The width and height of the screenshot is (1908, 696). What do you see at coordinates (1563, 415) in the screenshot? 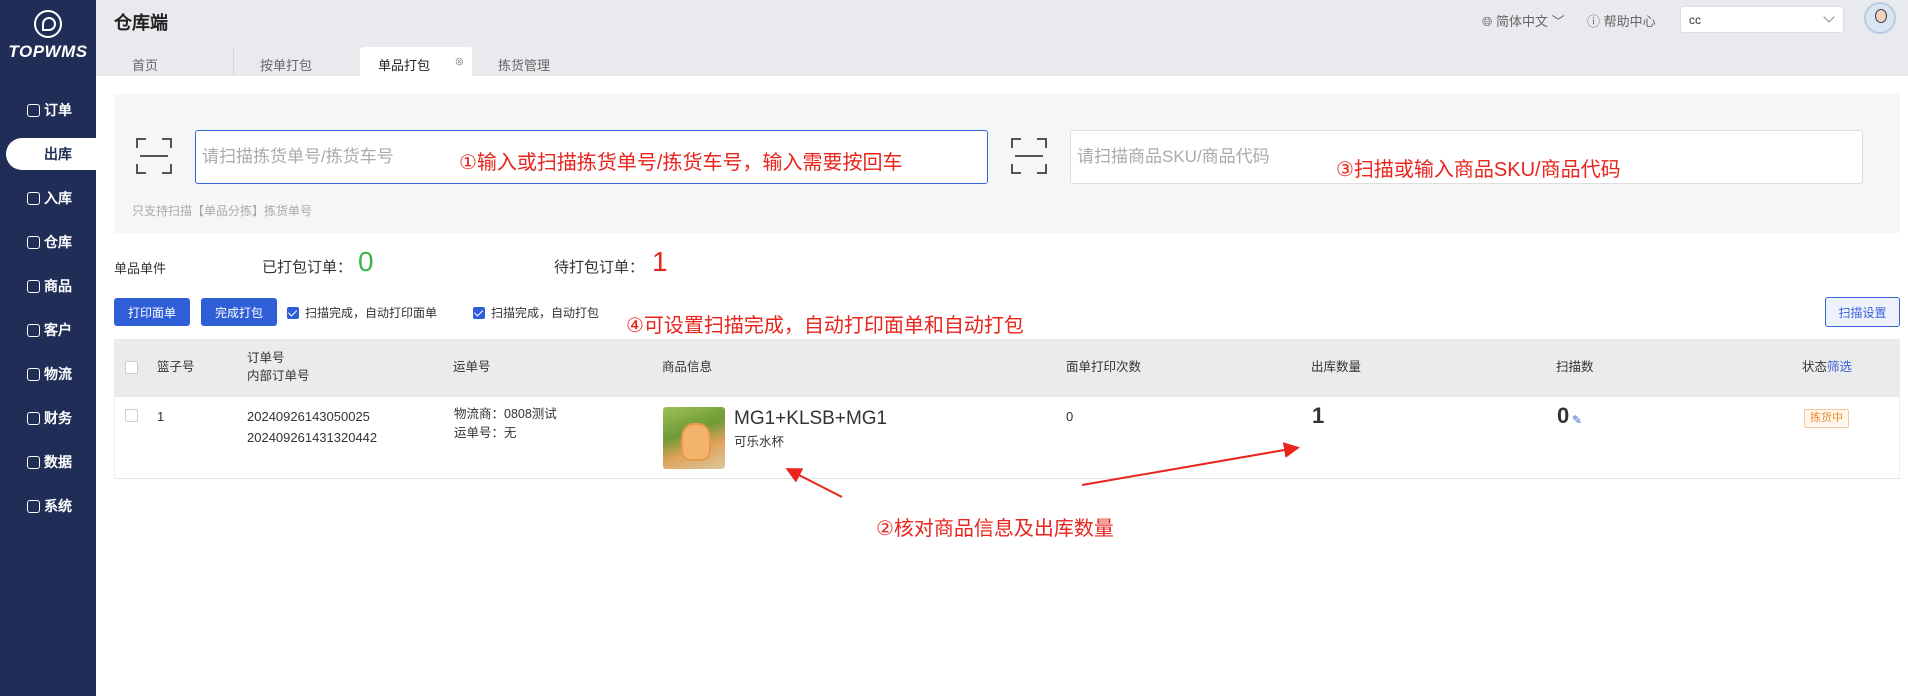
I see `scan-count: 0` at bounding box center [1563, 415].